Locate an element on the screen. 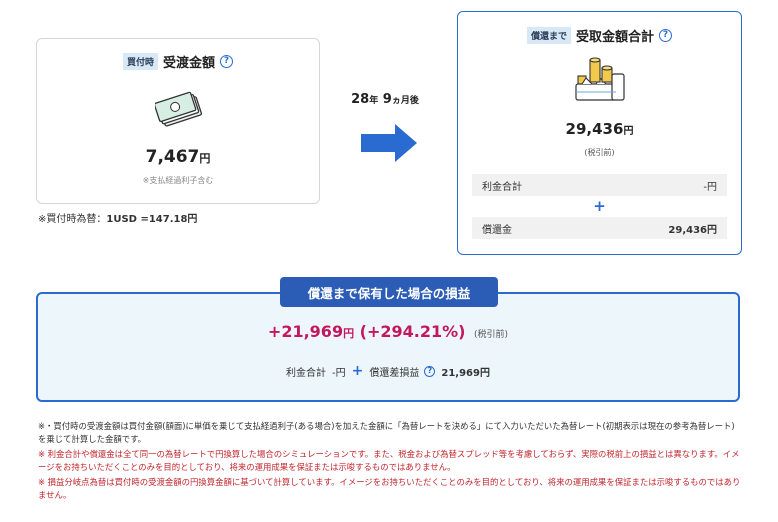  fx-gain-label: 償還差損益 is located at coordinates (394, 373).